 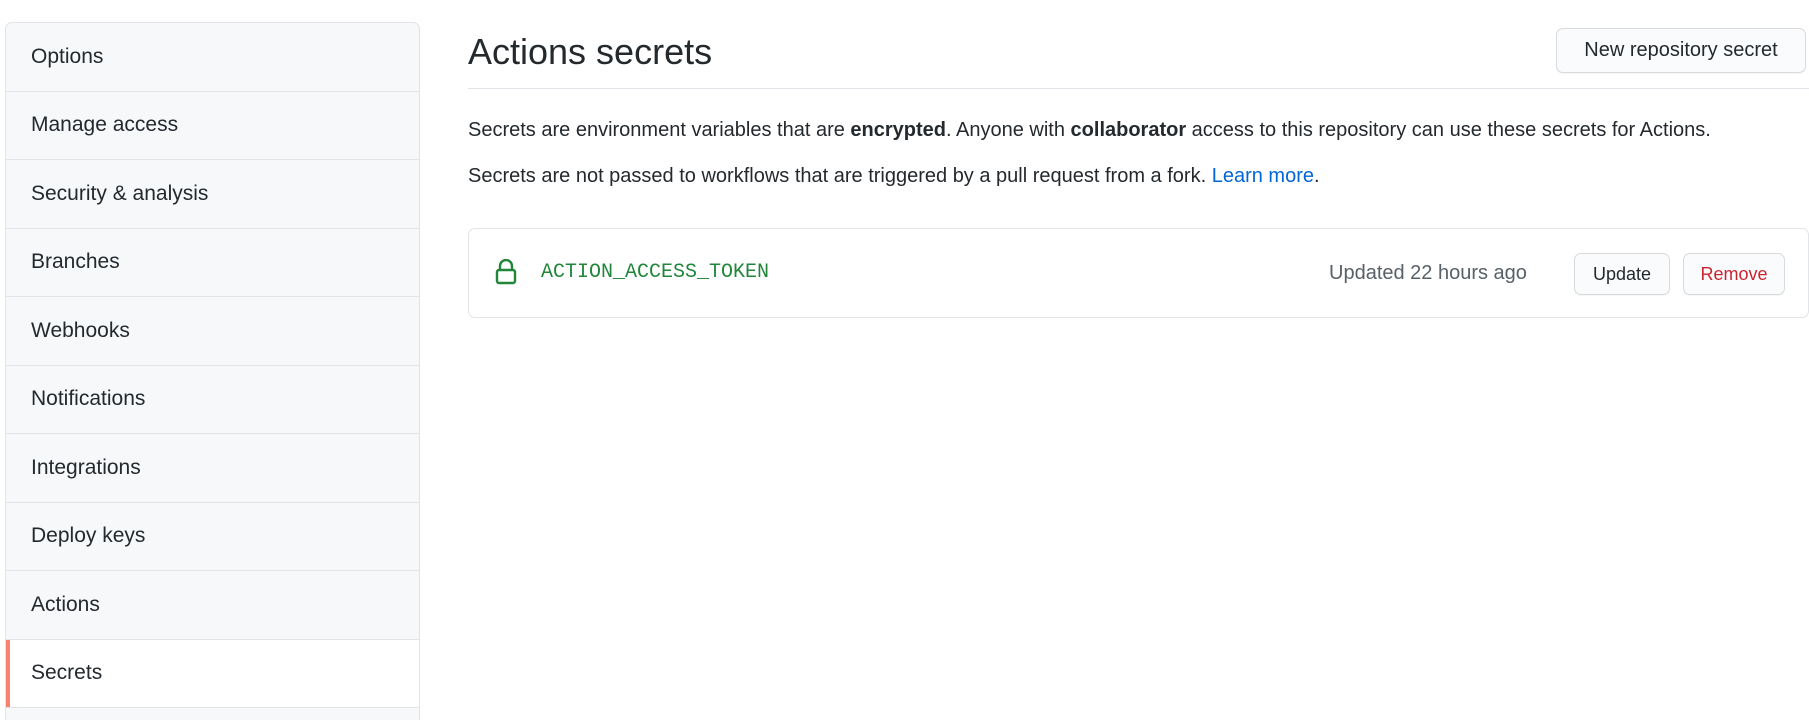 What do you see at coordinates (1128, 130) in the screenshot?
I see `description-emphasis: collaborator` at bounding box center [1128, 130].